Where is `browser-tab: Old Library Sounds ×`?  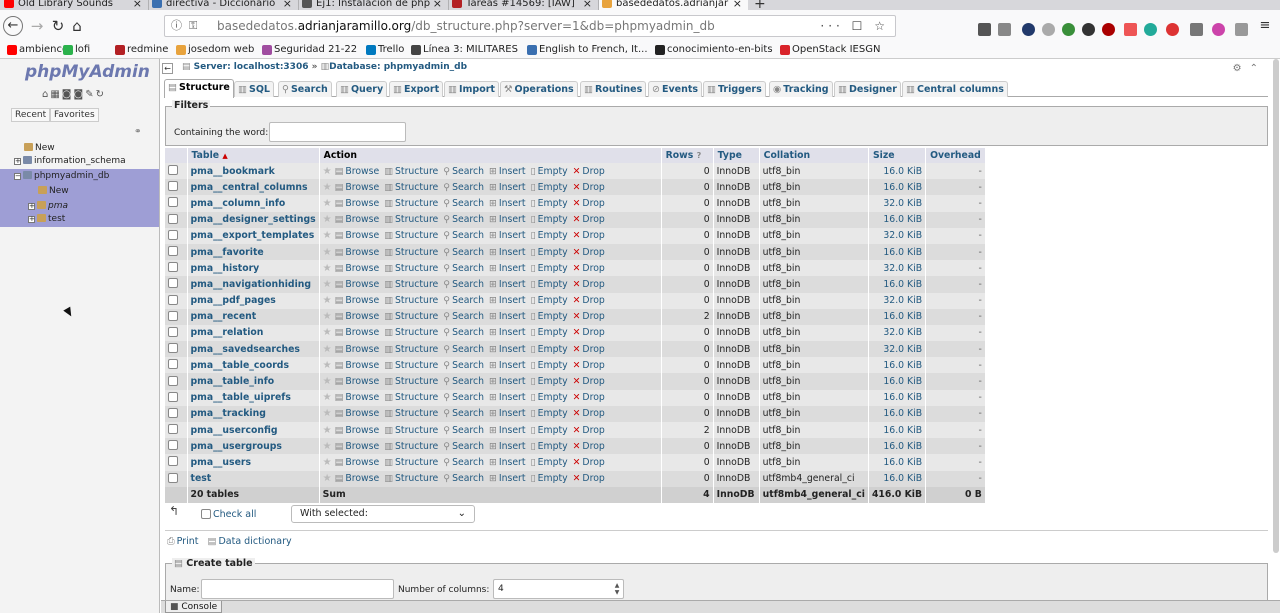 browser-tab: Old Library Sounds × is located at coordinates (74, 5).